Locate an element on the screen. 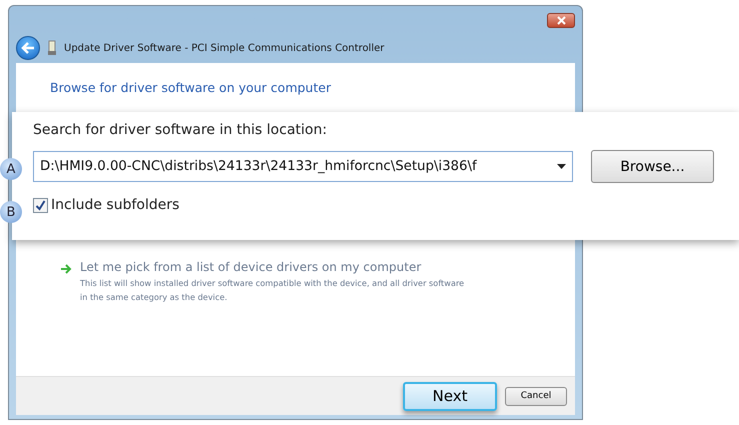 The image size is (739, 425). include-subfolders-checkbox is located at coordinates (40, 205).